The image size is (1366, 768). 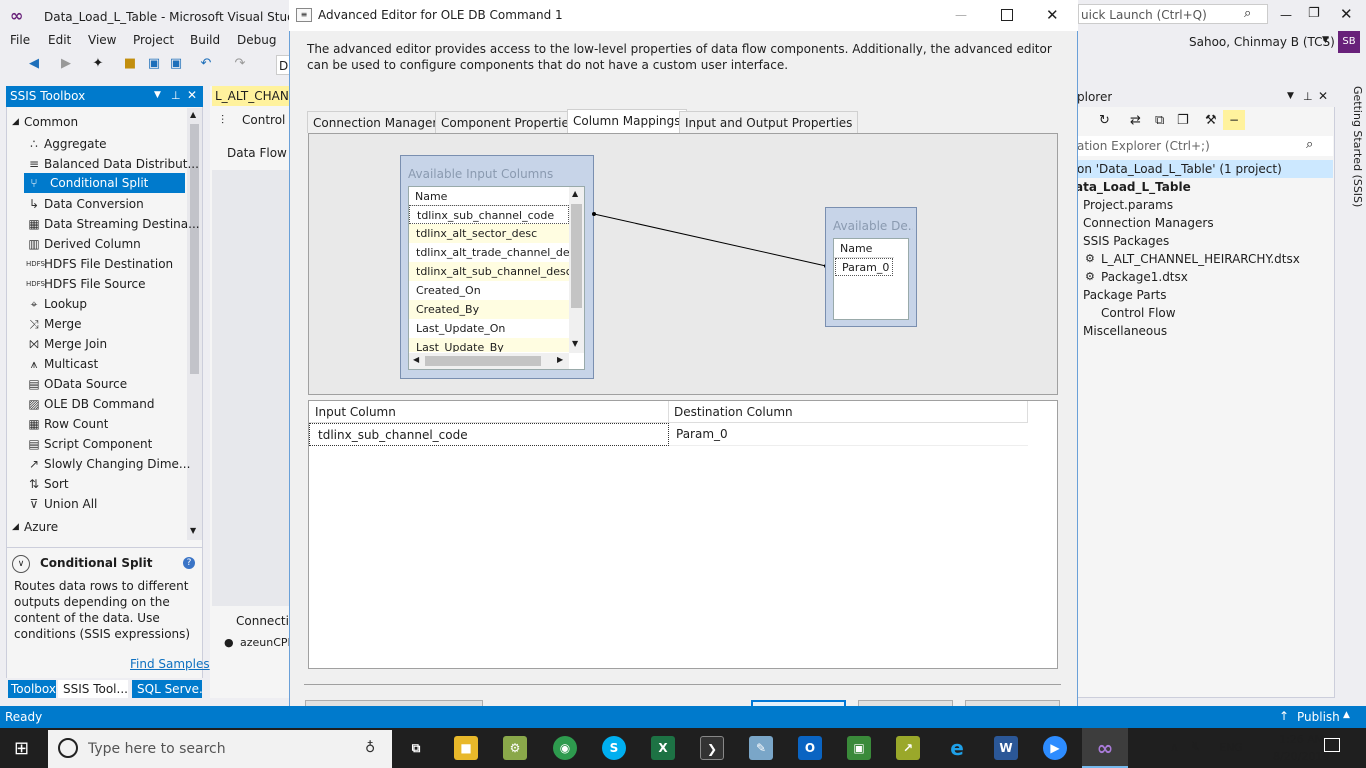 What do you see at coordinates (565, 748) in the screenshot?
I see `chrome-icon: ◉` at bounding box center [565, 748].